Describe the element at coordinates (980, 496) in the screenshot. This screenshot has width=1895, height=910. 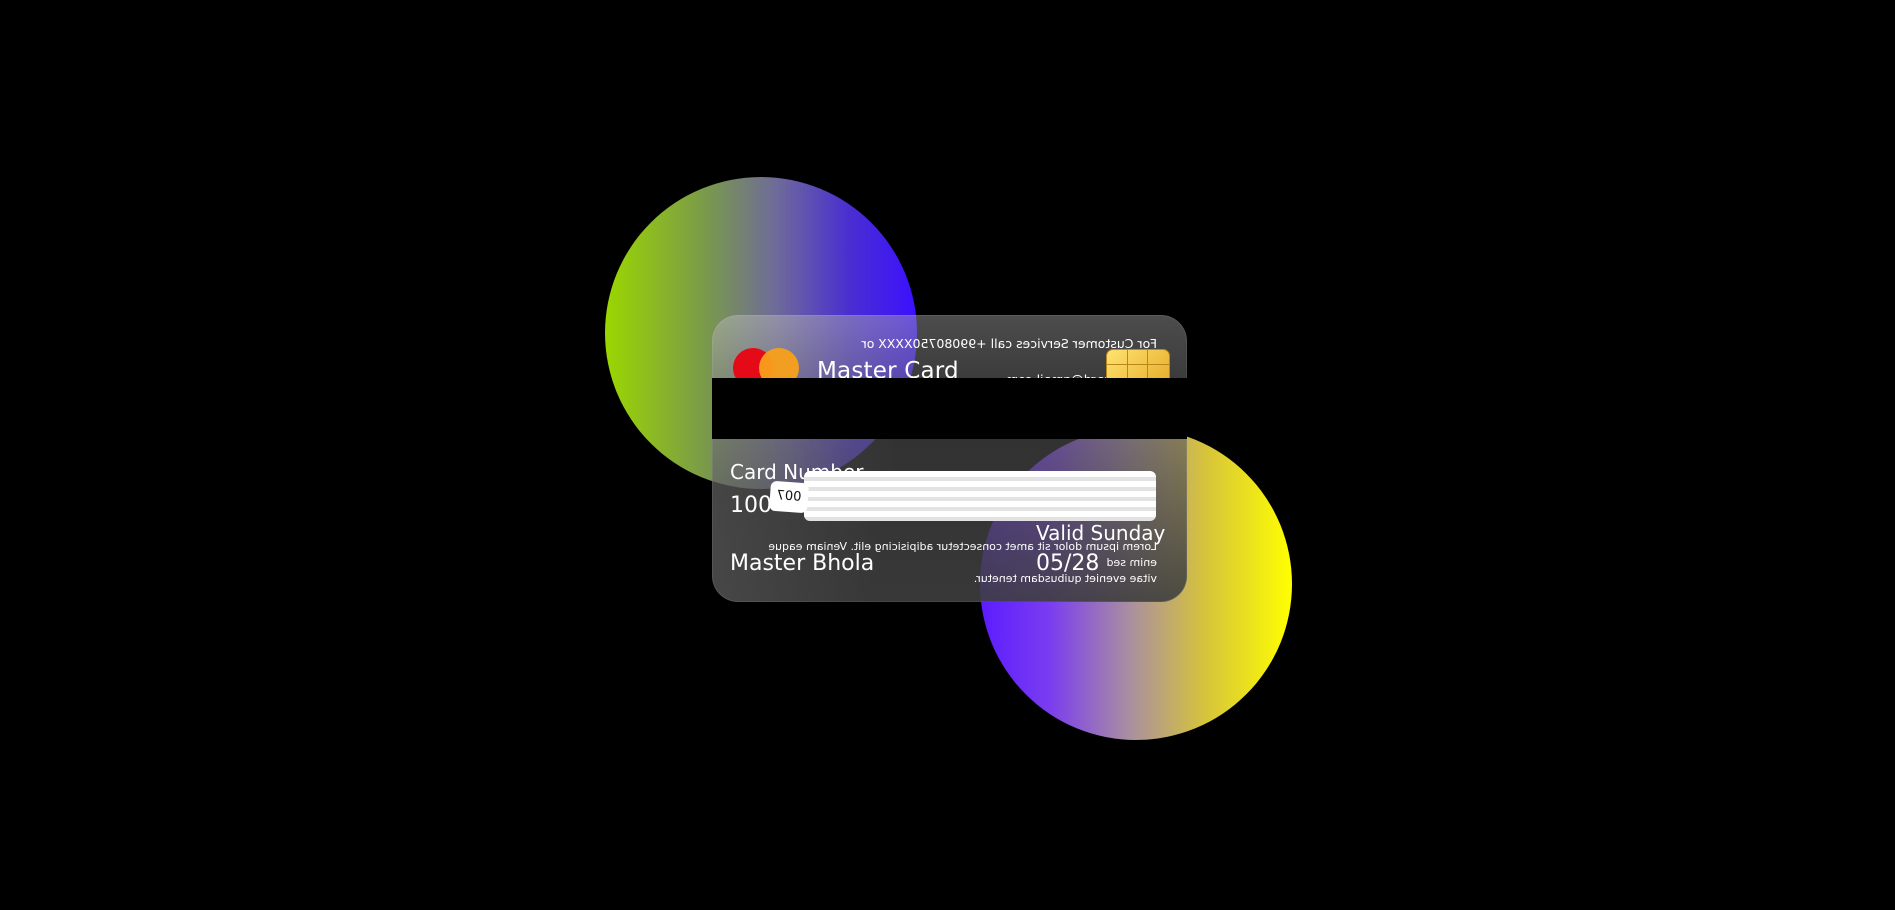
I see `signature-panel` at that location.